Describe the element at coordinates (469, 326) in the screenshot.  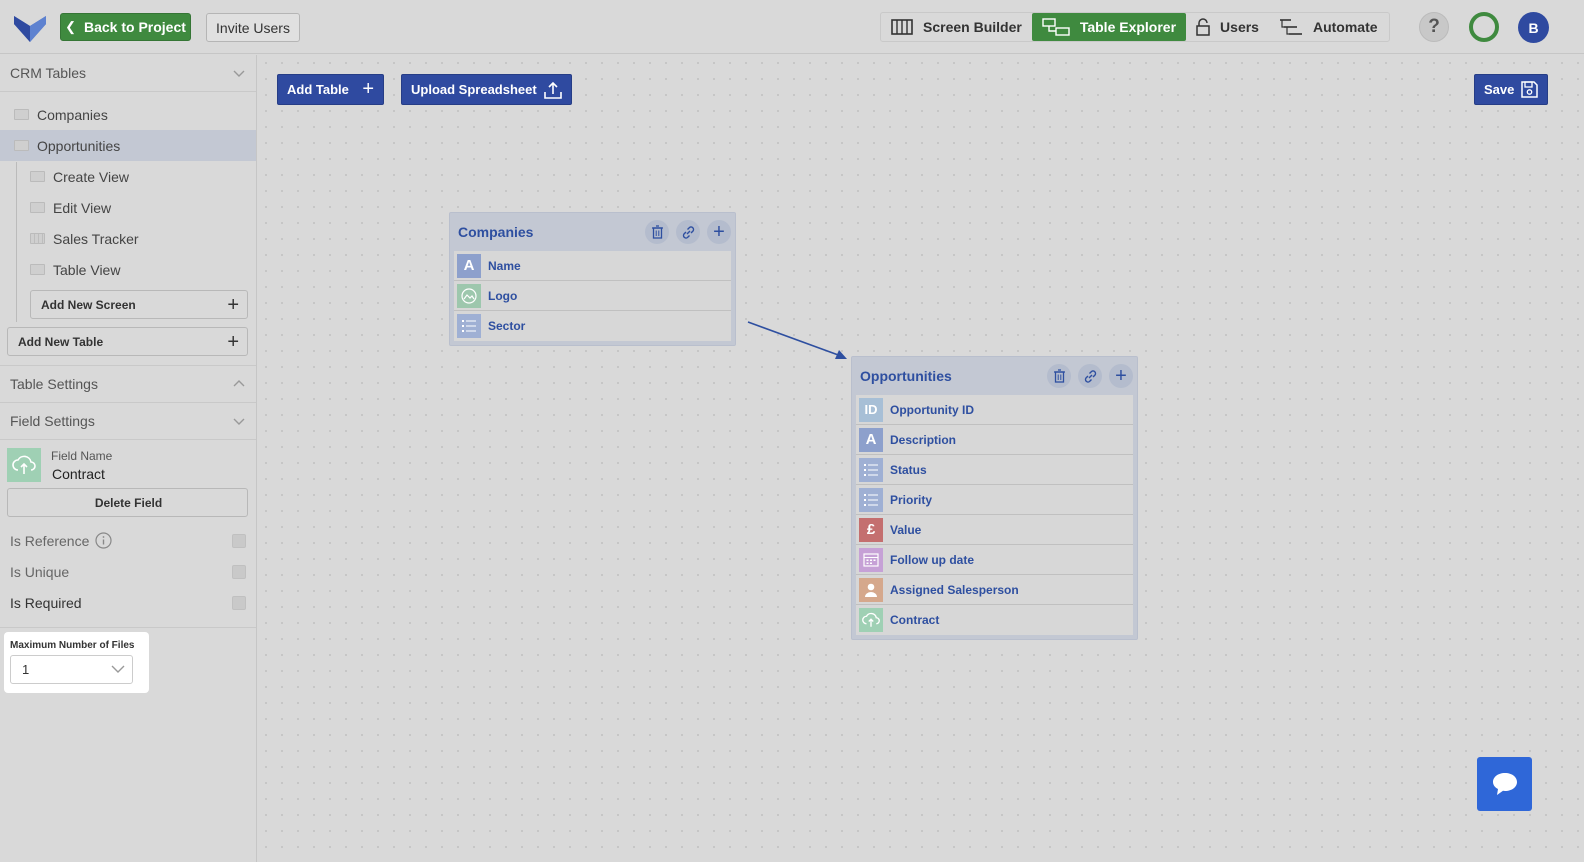
I see `list-icon` at that location.